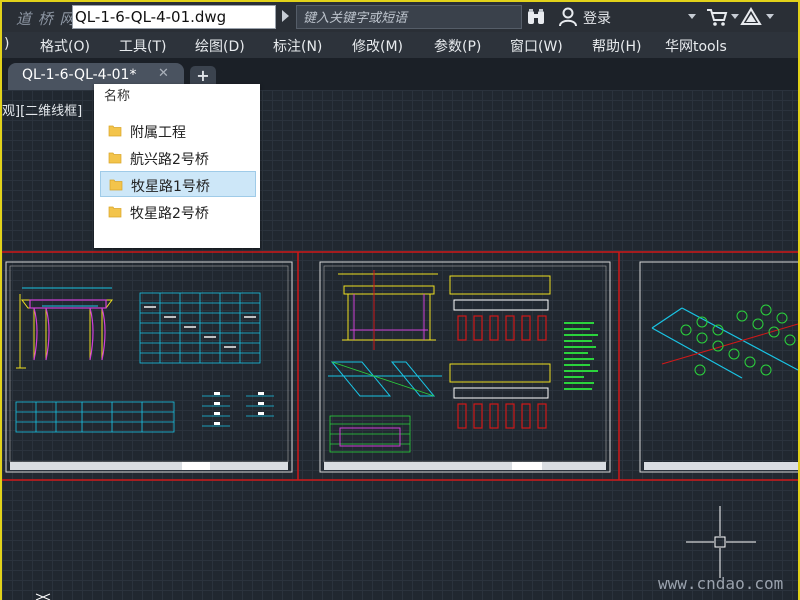 The image size is (800, 600). Describe the element at coordinates (297, 46) in the screenshot. I see `menu-dimension: 标注(N)` at that location.